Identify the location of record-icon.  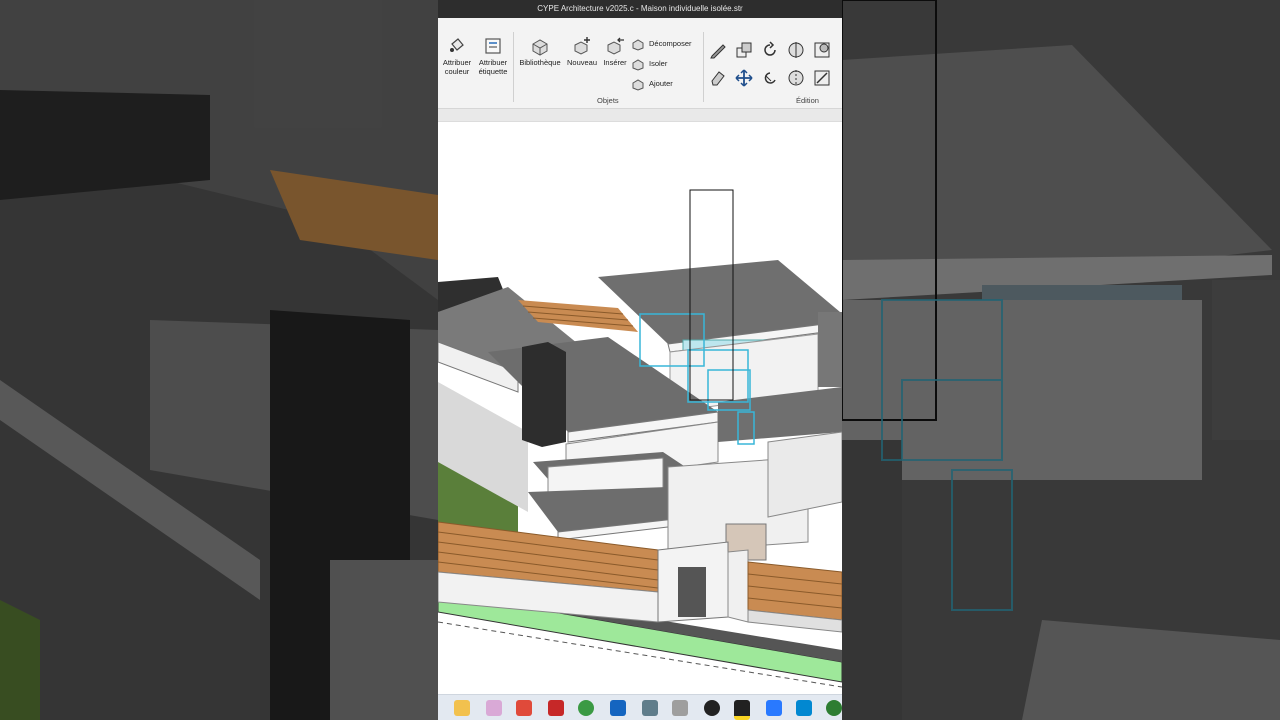
(712, 708).